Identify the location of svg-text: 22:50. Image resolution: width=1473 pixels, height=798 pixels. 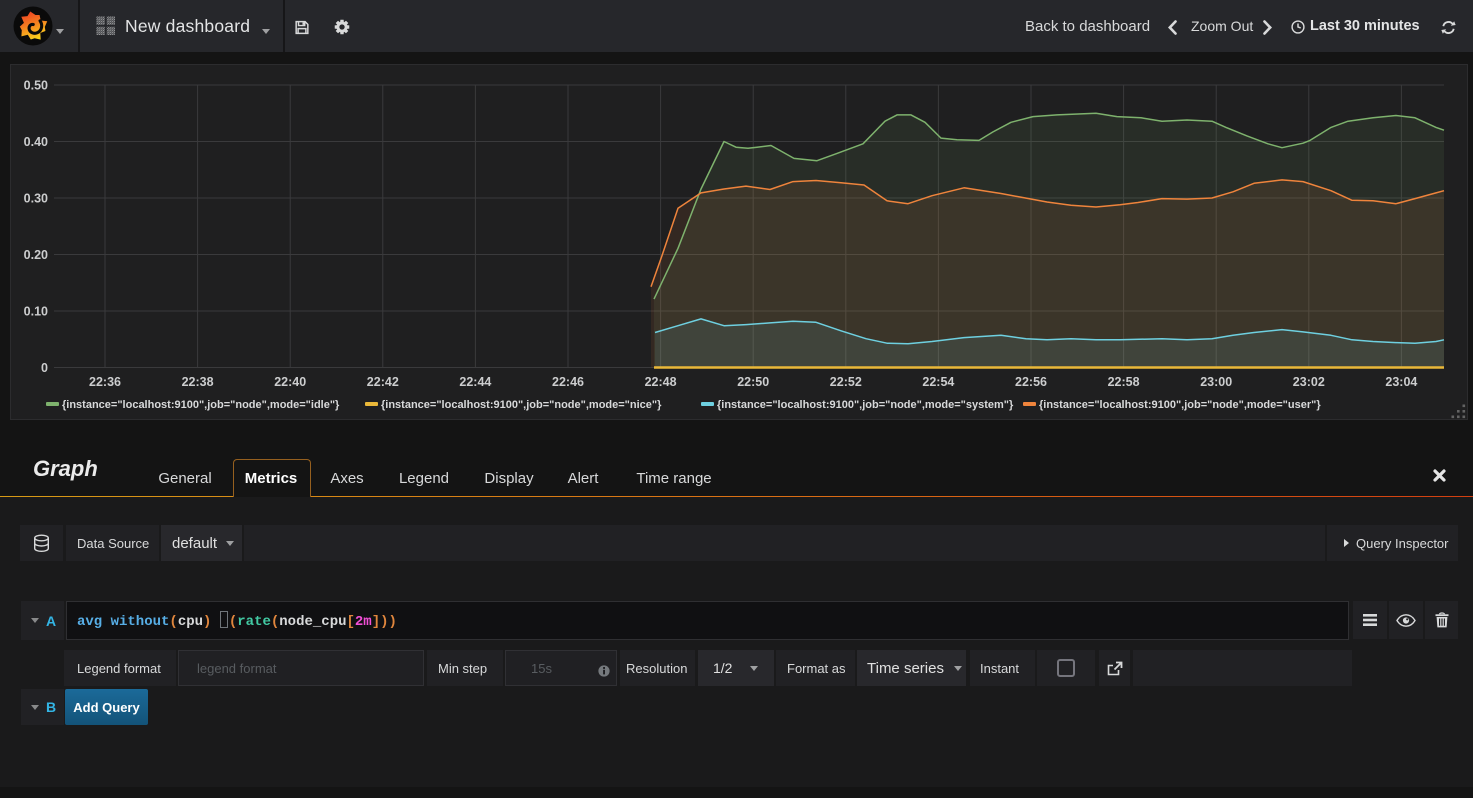
(753, 382).